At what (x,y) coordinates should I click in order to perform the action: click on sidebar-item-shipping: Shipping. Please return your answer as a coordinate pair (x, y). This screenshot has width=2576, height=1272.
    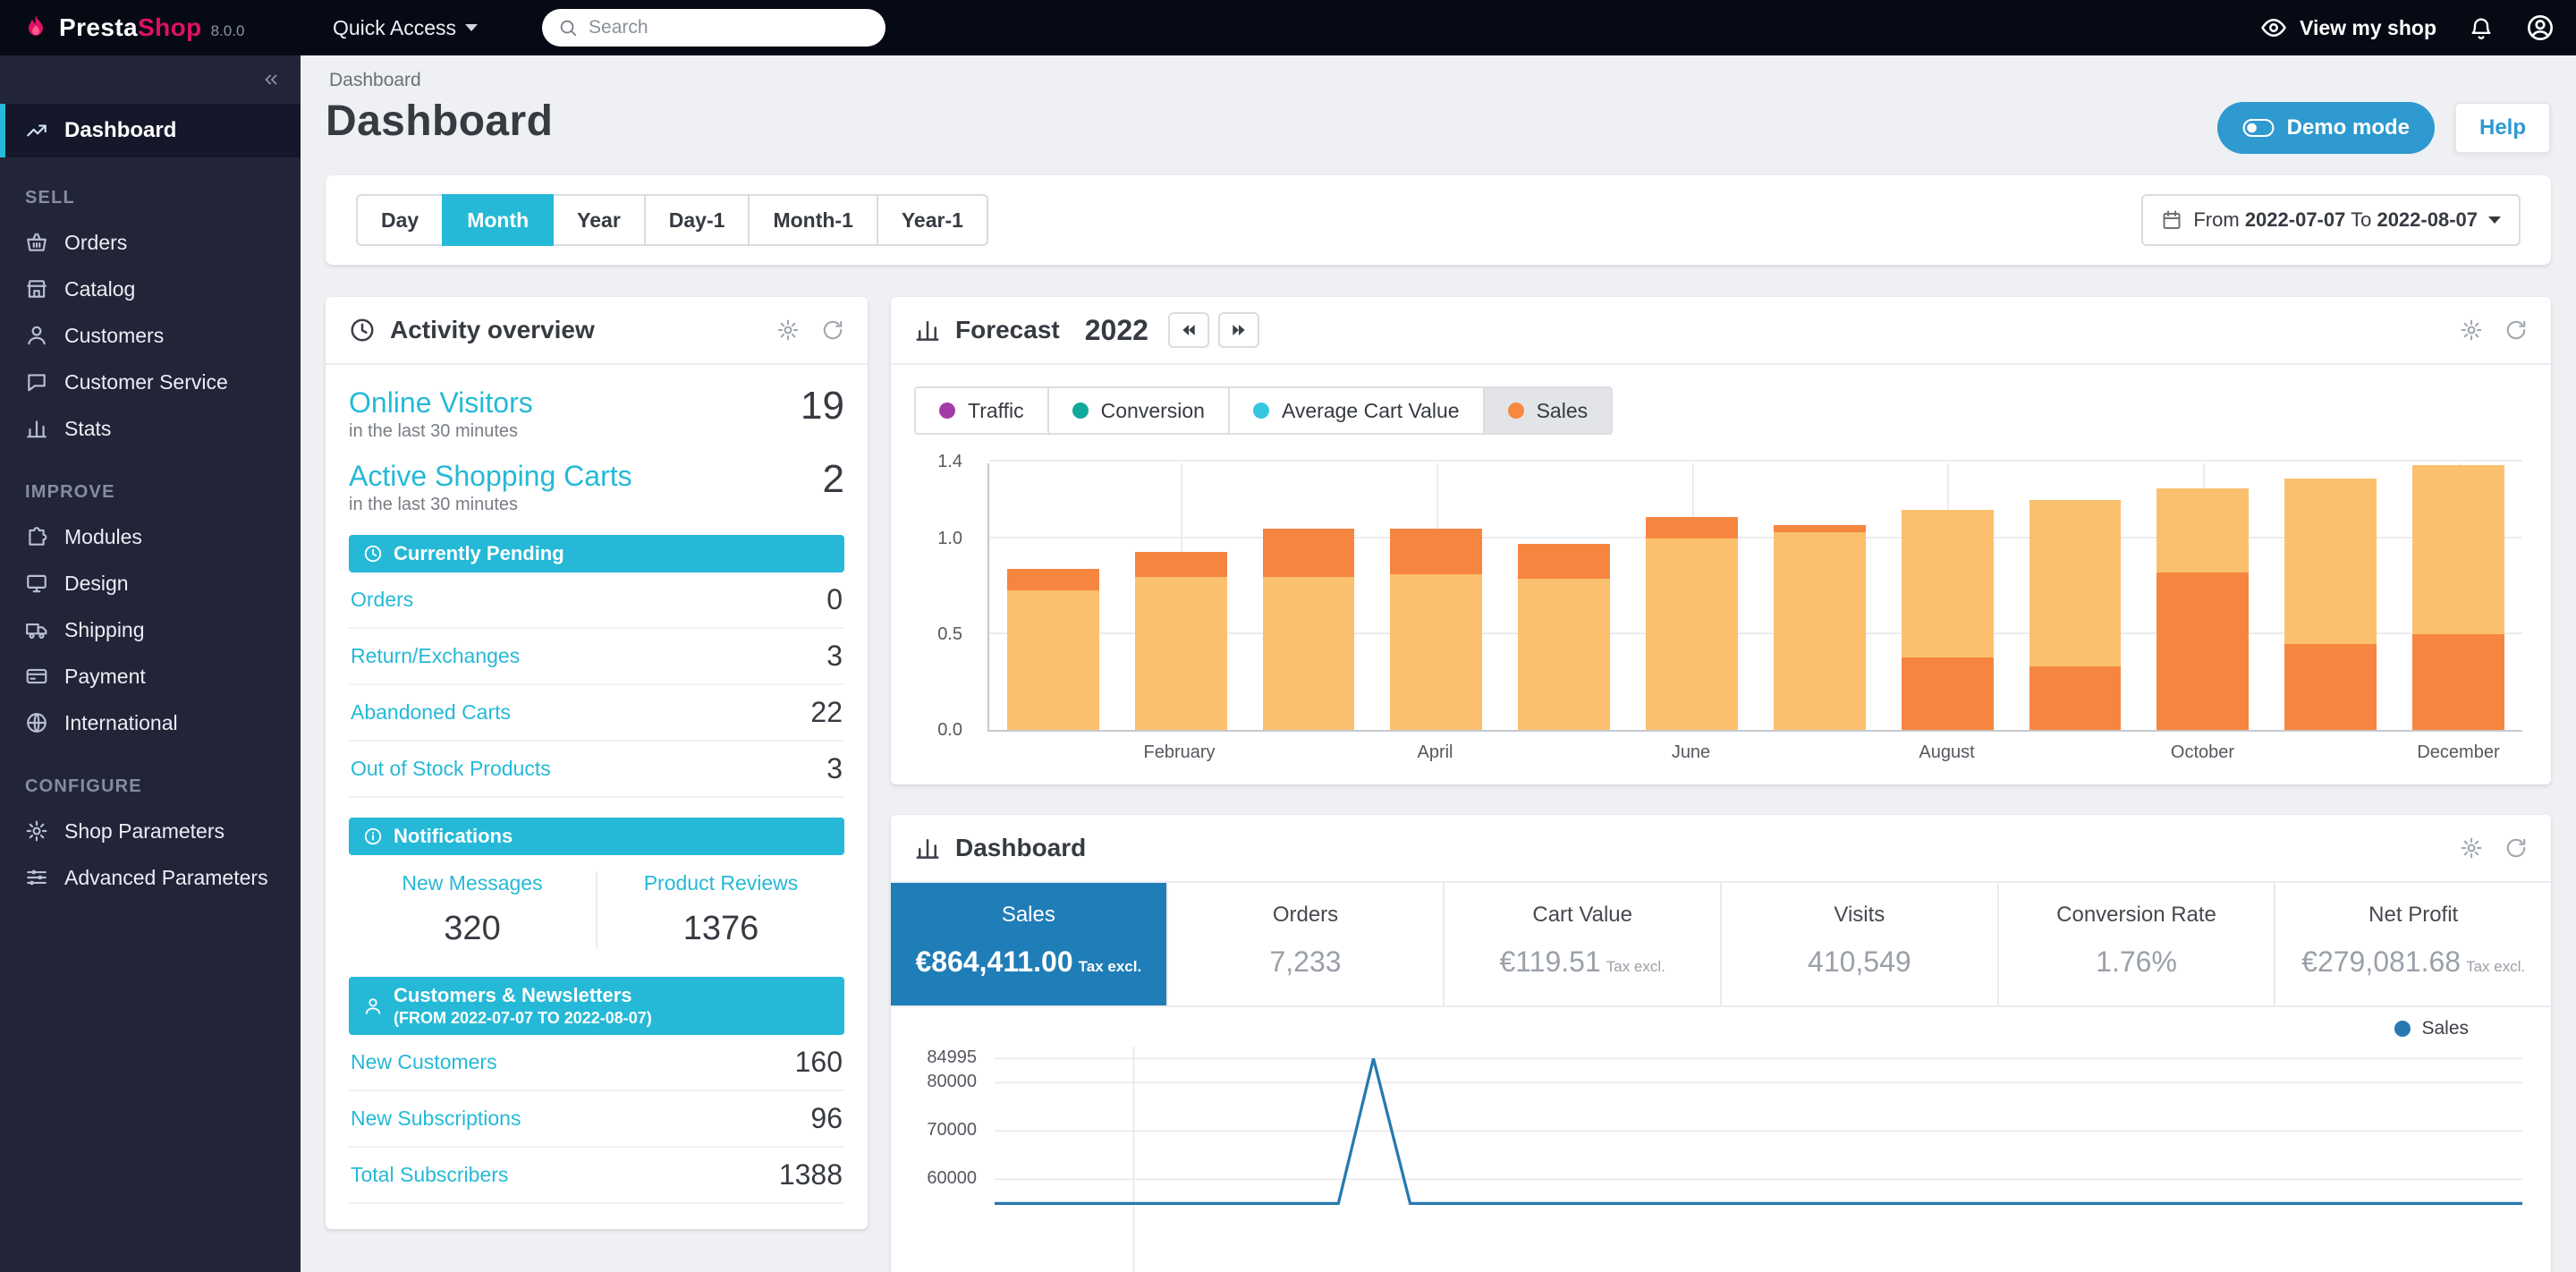
    Looking at the image, I should click on (150, 629).